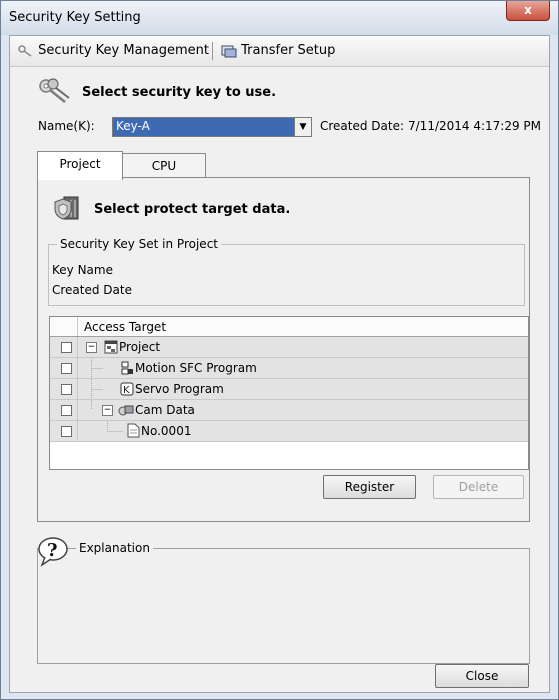  I want to click on tree-node-label: Servo Program, so click(179, 389).